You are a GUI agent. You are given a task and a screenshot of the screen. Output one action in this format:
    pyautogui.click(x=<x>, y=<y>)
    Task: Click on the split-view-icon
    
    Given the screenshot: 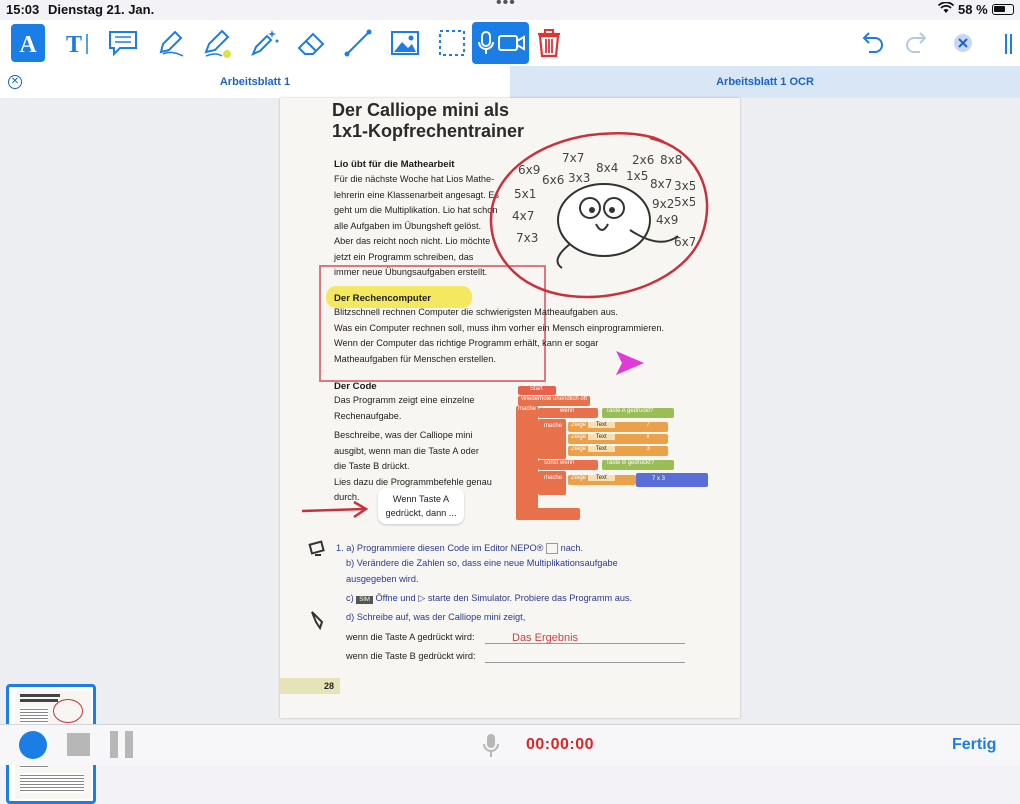 What is the action you would take?
    pyautogui.click(x=1008, y=44)
    